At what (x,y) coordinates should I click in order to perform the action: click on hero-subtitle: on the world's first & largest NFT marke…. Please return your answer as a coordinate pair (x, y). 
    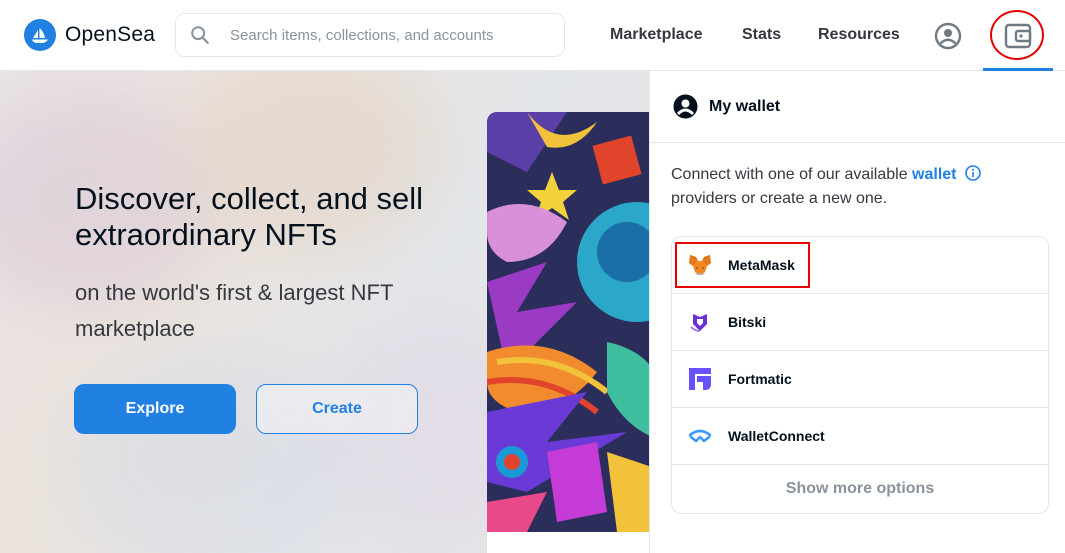
    Looking at the image, I should click on (234, 310).